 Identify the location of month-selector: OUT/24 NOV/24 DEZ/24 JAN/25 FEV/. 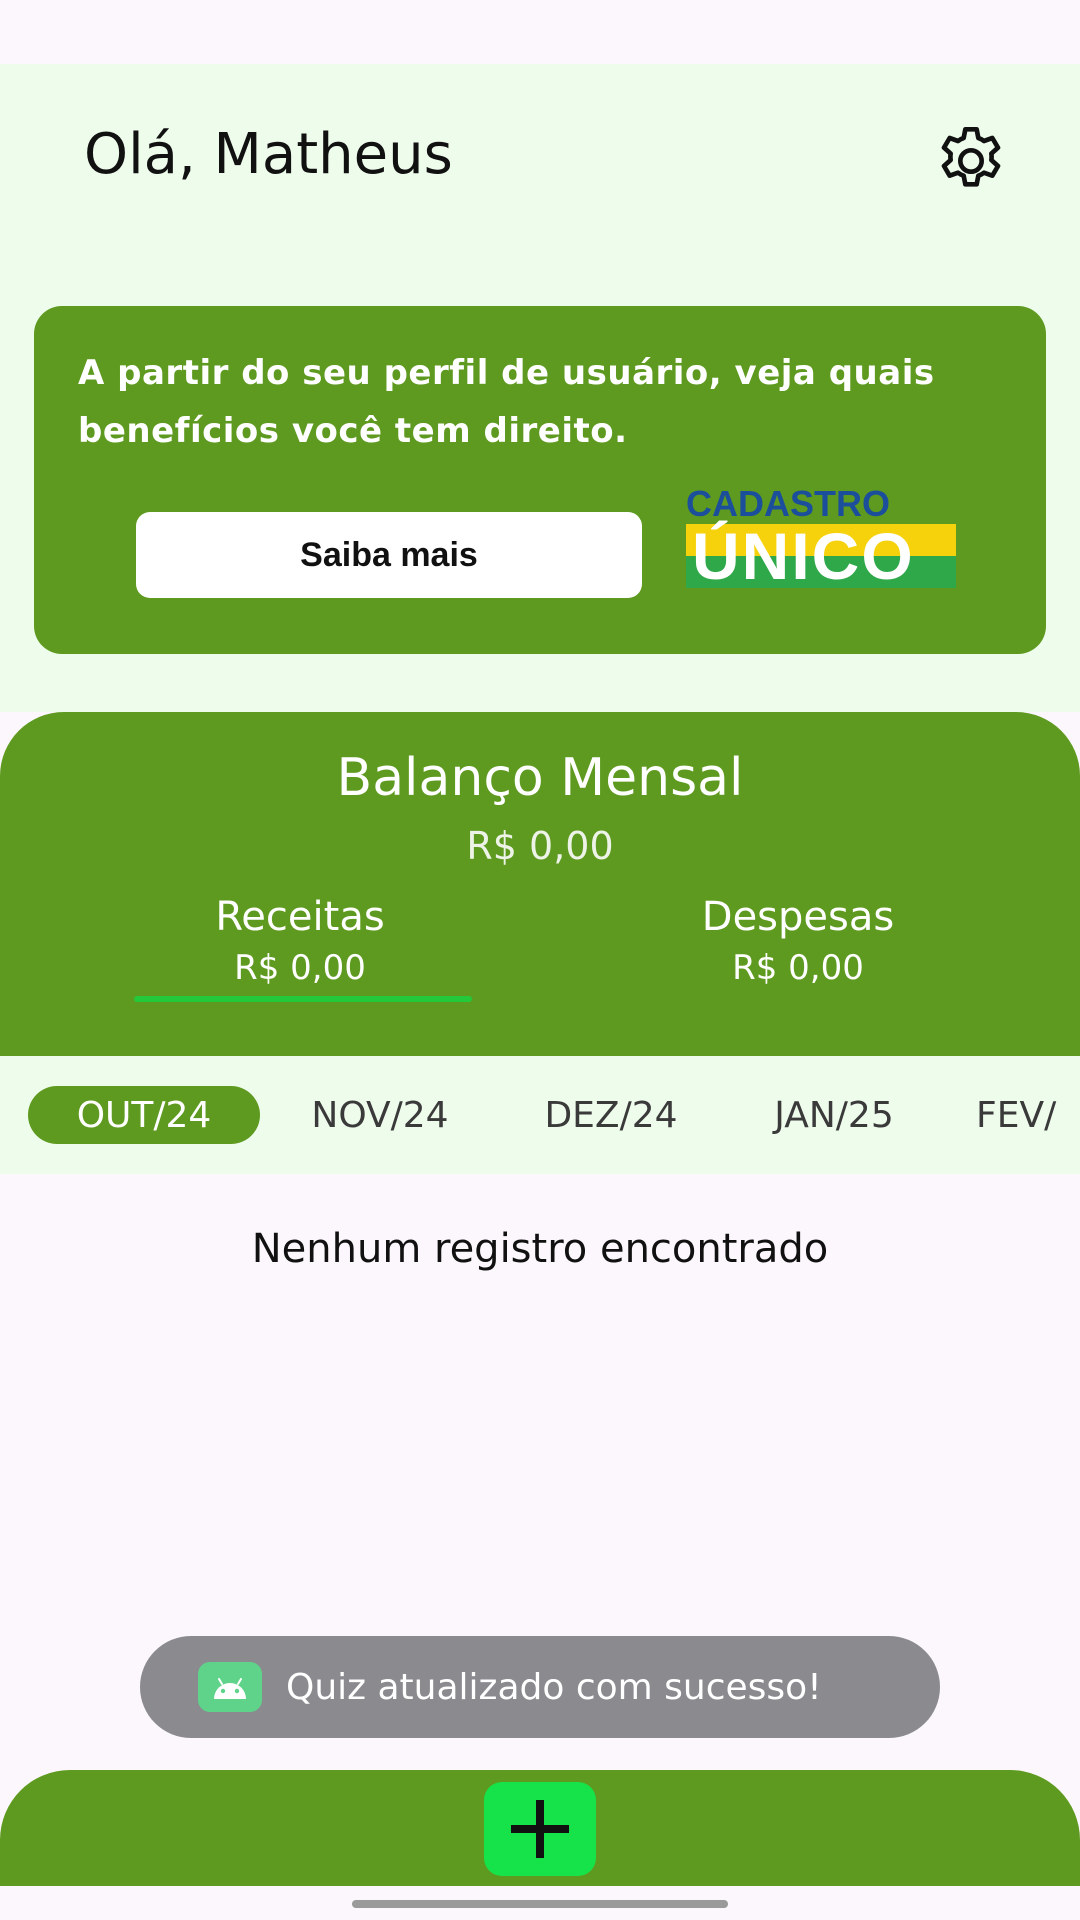
(540, 1115).